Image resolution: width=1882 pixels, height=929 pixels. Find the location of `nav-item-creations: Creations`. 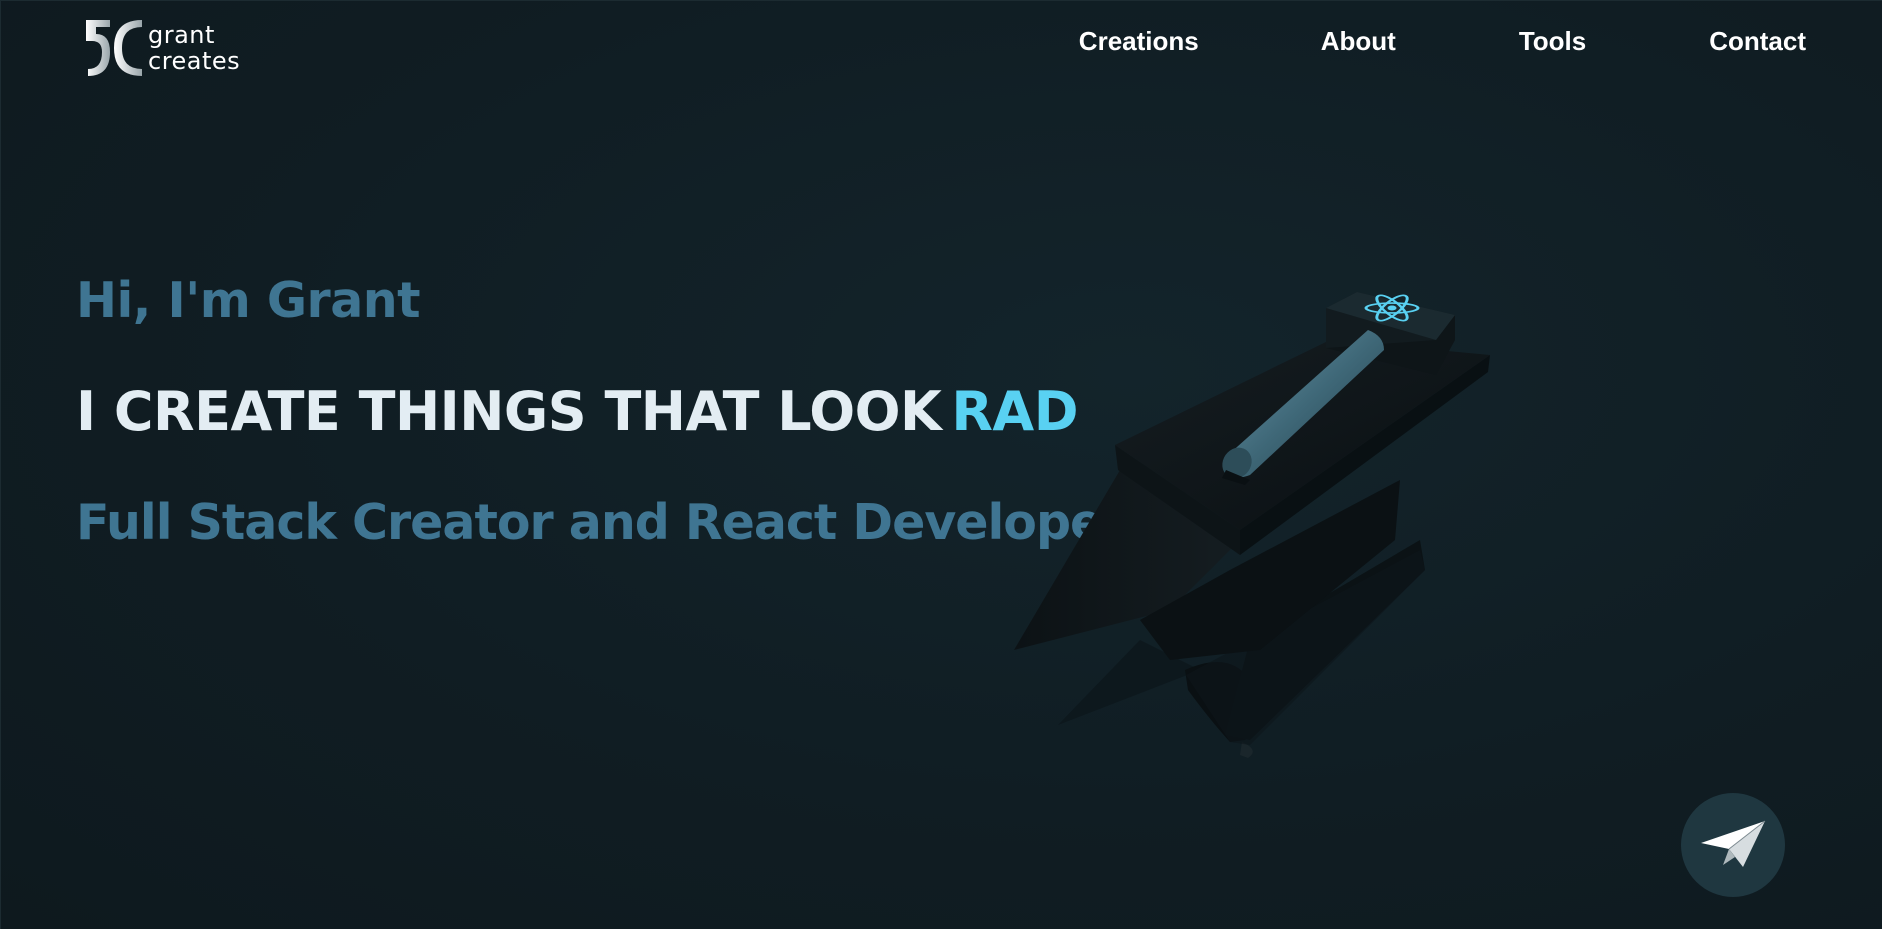

nav-item-creations: Creations is located at coordinates (1139, 41).